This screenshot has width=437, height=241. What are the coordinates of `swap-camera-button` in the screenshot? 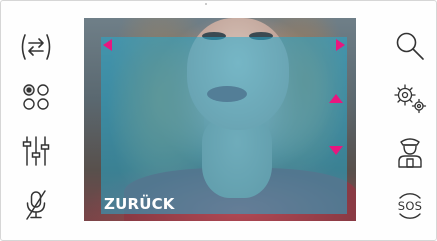 It's located at (36, 47).